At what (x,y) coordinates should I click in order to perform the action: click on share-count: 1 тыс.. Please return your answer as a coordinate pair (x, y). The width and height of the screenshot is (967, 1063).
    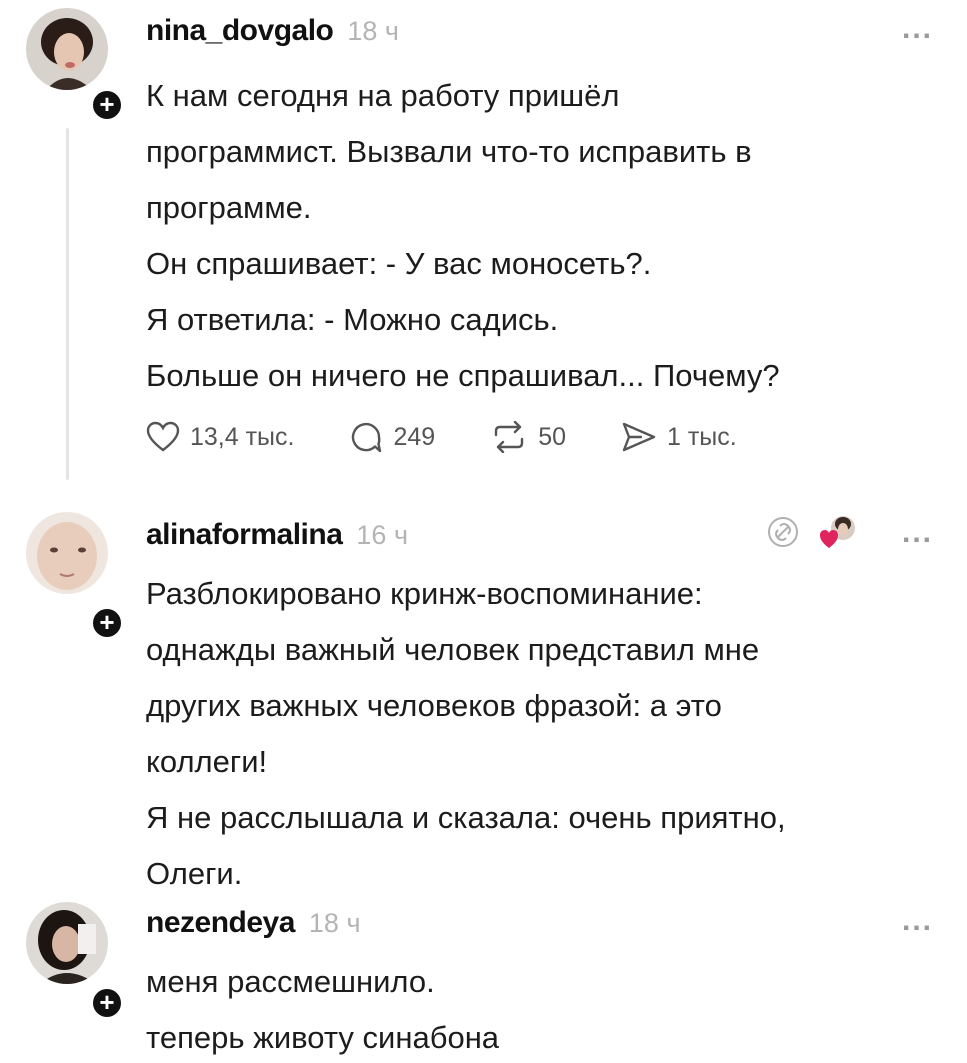
    Looking at the image, I should click on (702, 436).